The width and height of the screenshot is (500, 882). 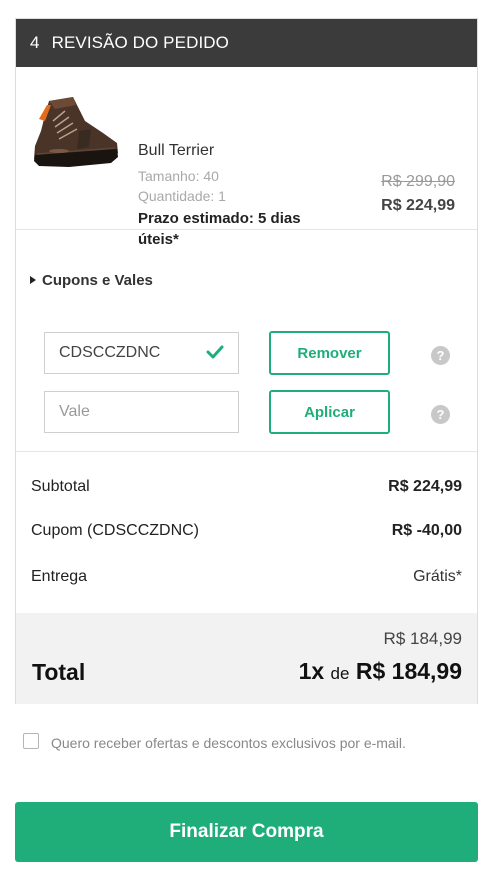 What do you see at coordinates (246, 43) in the screenshot?
I see `section-header: 4 REVISÃO DO PEDIDO` at bounding box center [246, 43].